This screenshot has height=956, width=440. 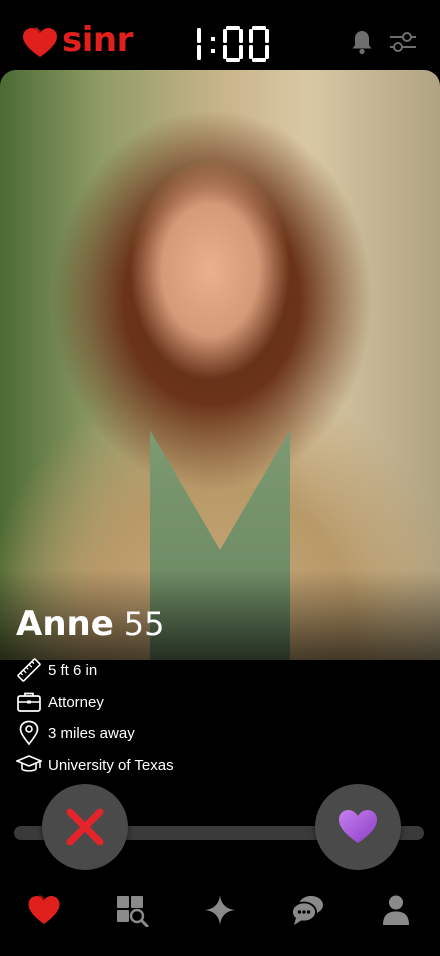 I want to click on chat-icon, so click(x=307, y=910).